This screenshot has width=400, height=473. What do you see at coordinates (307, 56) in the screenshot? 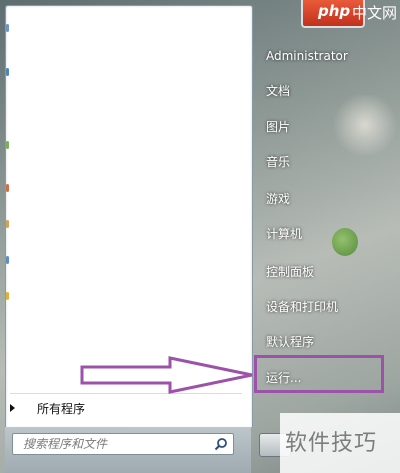
I see `user-name-link: Administrator` at bounding box center [307, 56].